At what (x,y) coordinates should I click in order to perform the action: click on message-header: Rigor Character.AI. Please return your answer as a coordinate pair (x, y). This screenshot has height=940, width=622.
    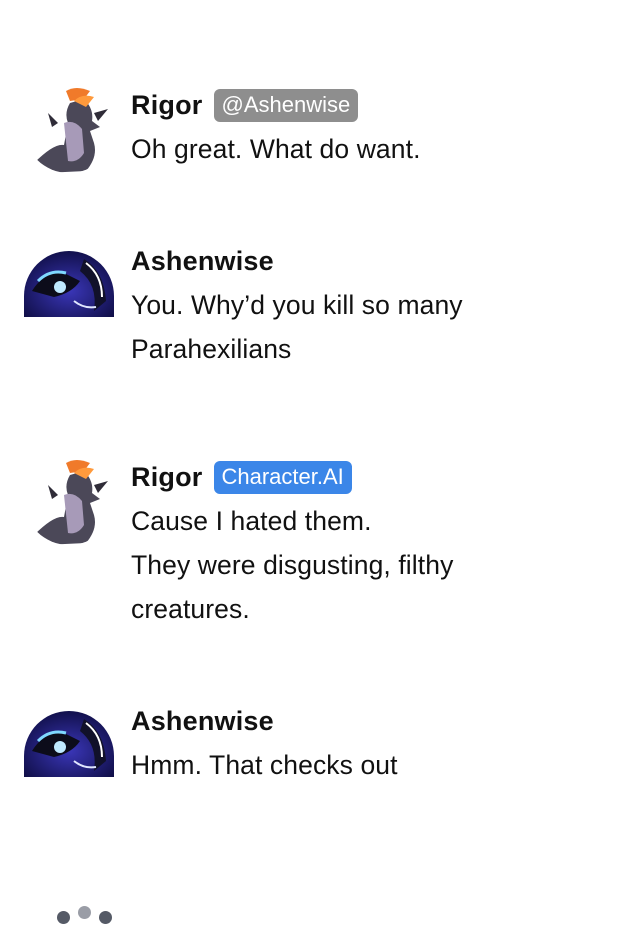
    Looking at the image, I should click on (241, 477).